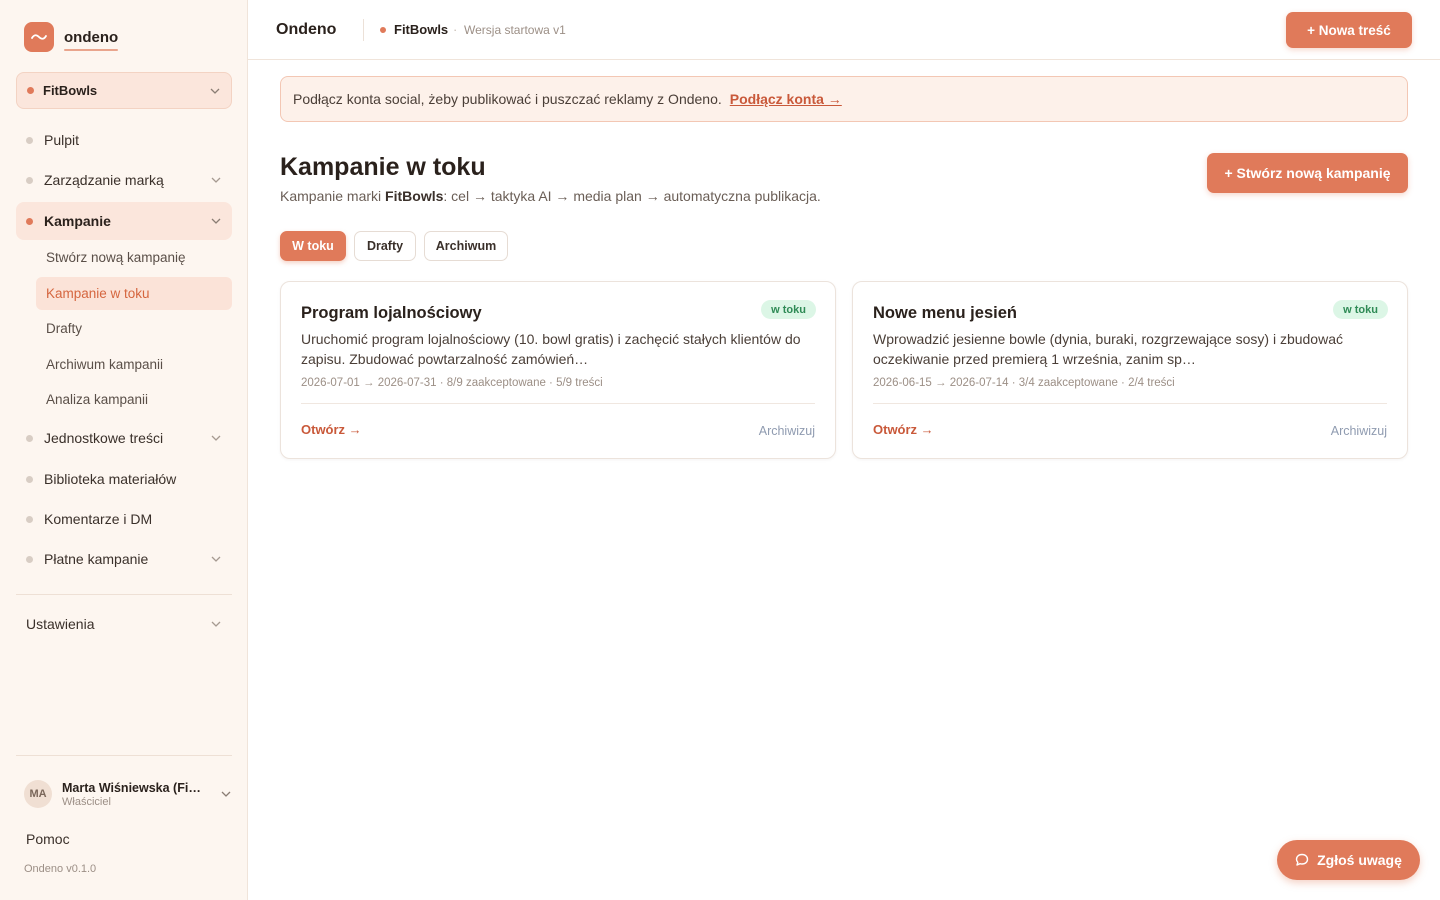 This screenshot has width=1440, height=900. Describe the element at coordinates (62, 140) in the screenshot. I see `sidebar-item-label: Pulpit` at that location.